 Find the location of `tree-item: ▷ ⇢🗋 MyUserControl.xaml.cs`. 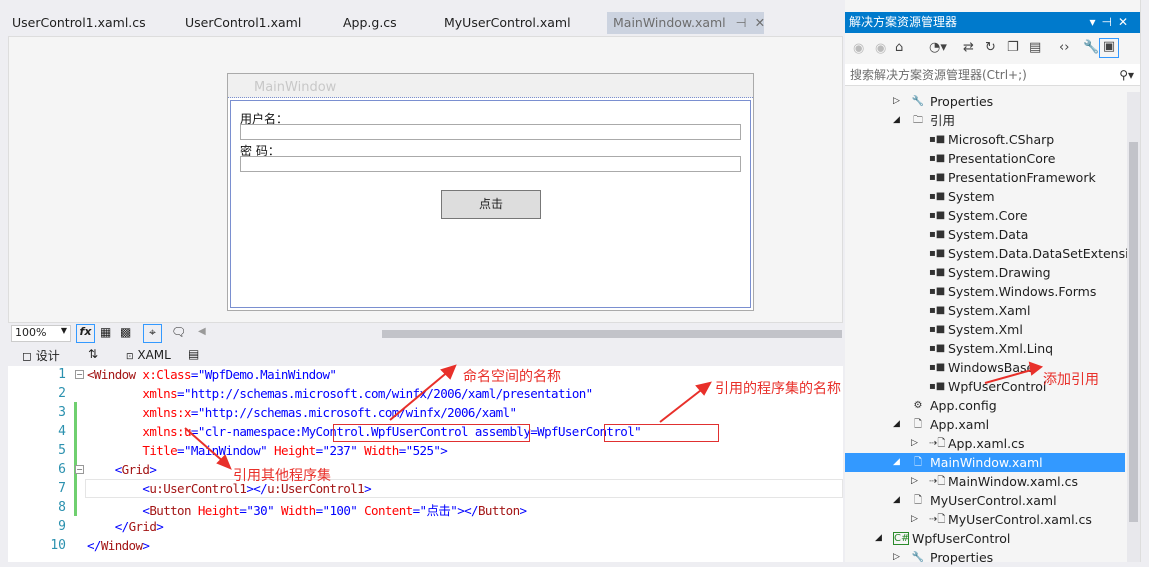

tree-item: ▷ ⇢🗋 MyUserControl.xaml.cs is located at coordinates (985, 519).